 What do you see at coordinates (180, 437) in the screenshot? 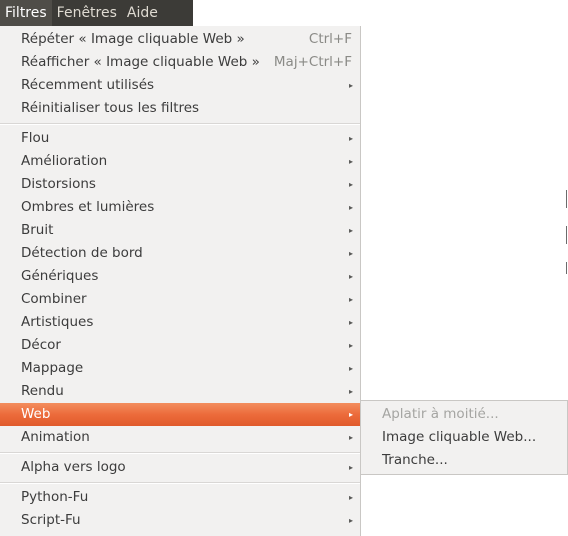
I see `menu-item-animation: Animation ▸` at bounding box center [180, 437].